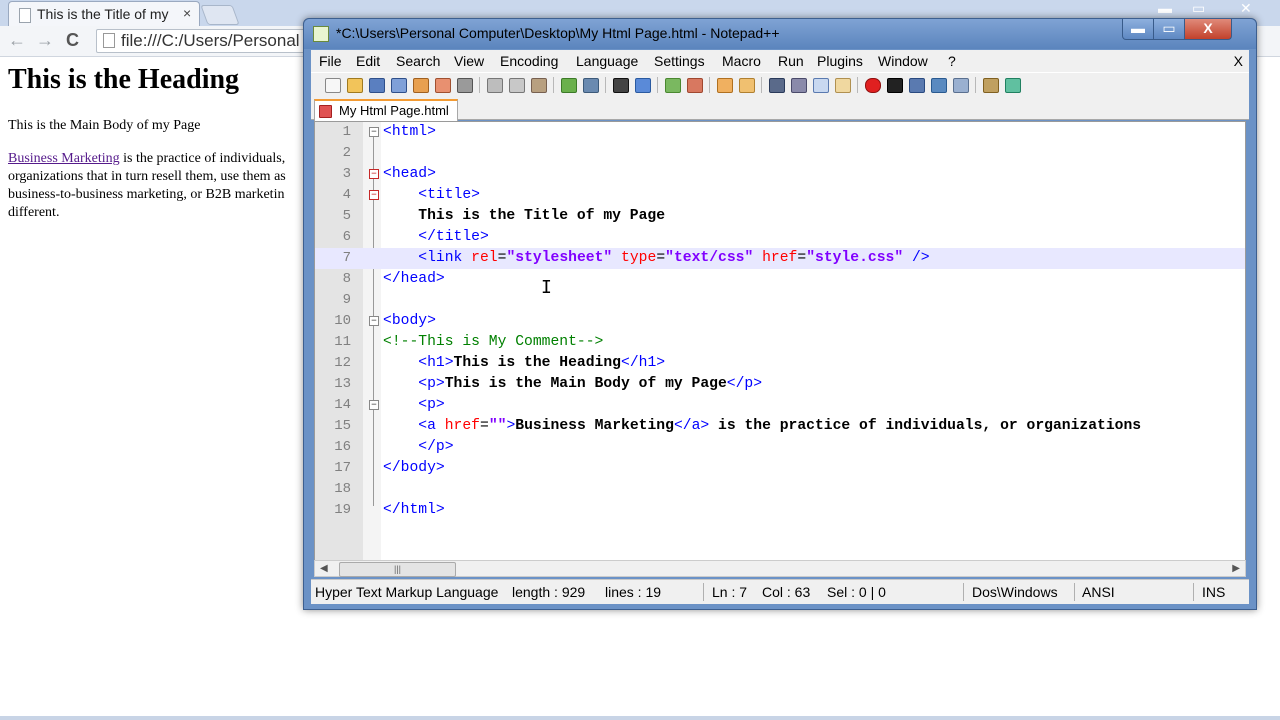 The image size is (1280, 720). I want to click on reload-button: C, so click(72, 40).